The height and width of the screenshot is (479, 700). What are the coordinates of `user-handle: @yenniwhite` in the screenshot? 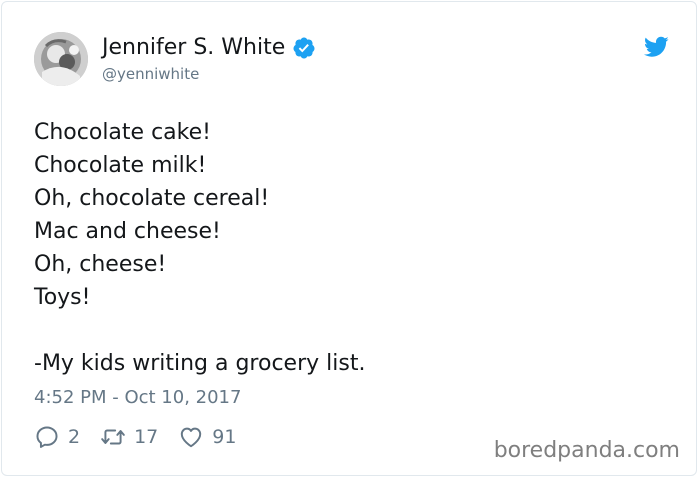 It's located at (150, 74).